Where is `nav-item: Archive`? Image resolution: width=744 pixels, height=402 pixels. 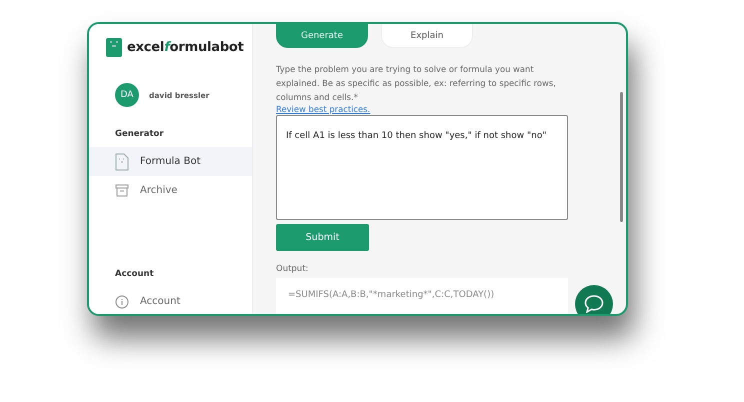
nav-item: Archive is located at coordinates (170, 190).